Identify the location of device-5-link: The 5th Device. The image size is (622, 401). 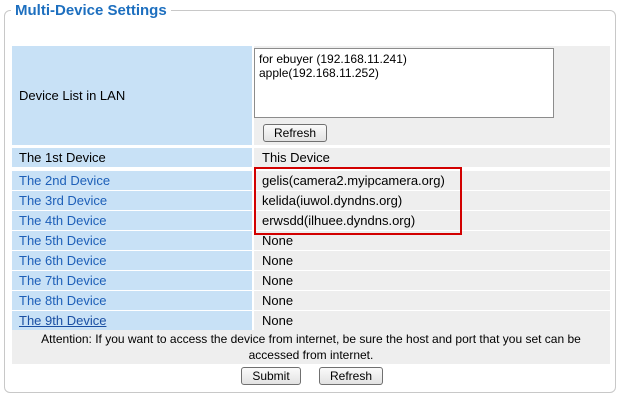
(132, 240).